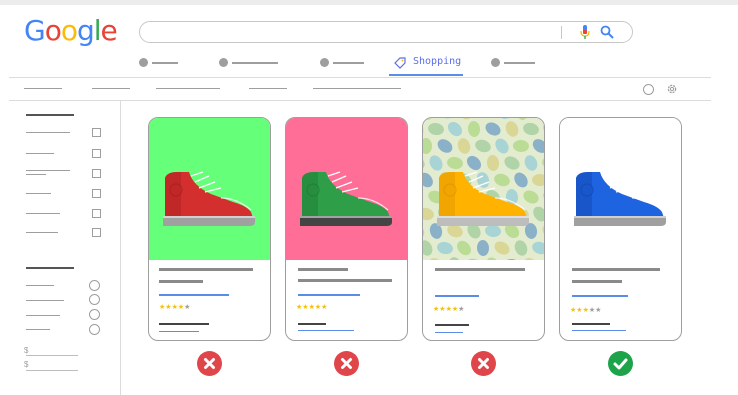 Image resolution: width=738 pixels, height=395 pixels. Describe the element at coordinates (26, 350) in the screenshot. I see `price-min-prefix: $` at that location.